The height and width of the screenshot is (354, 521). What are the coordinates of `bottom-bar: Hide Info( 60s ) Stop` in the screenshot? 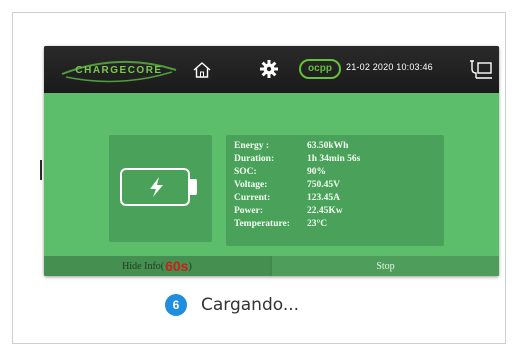 It's located at (271, 266).